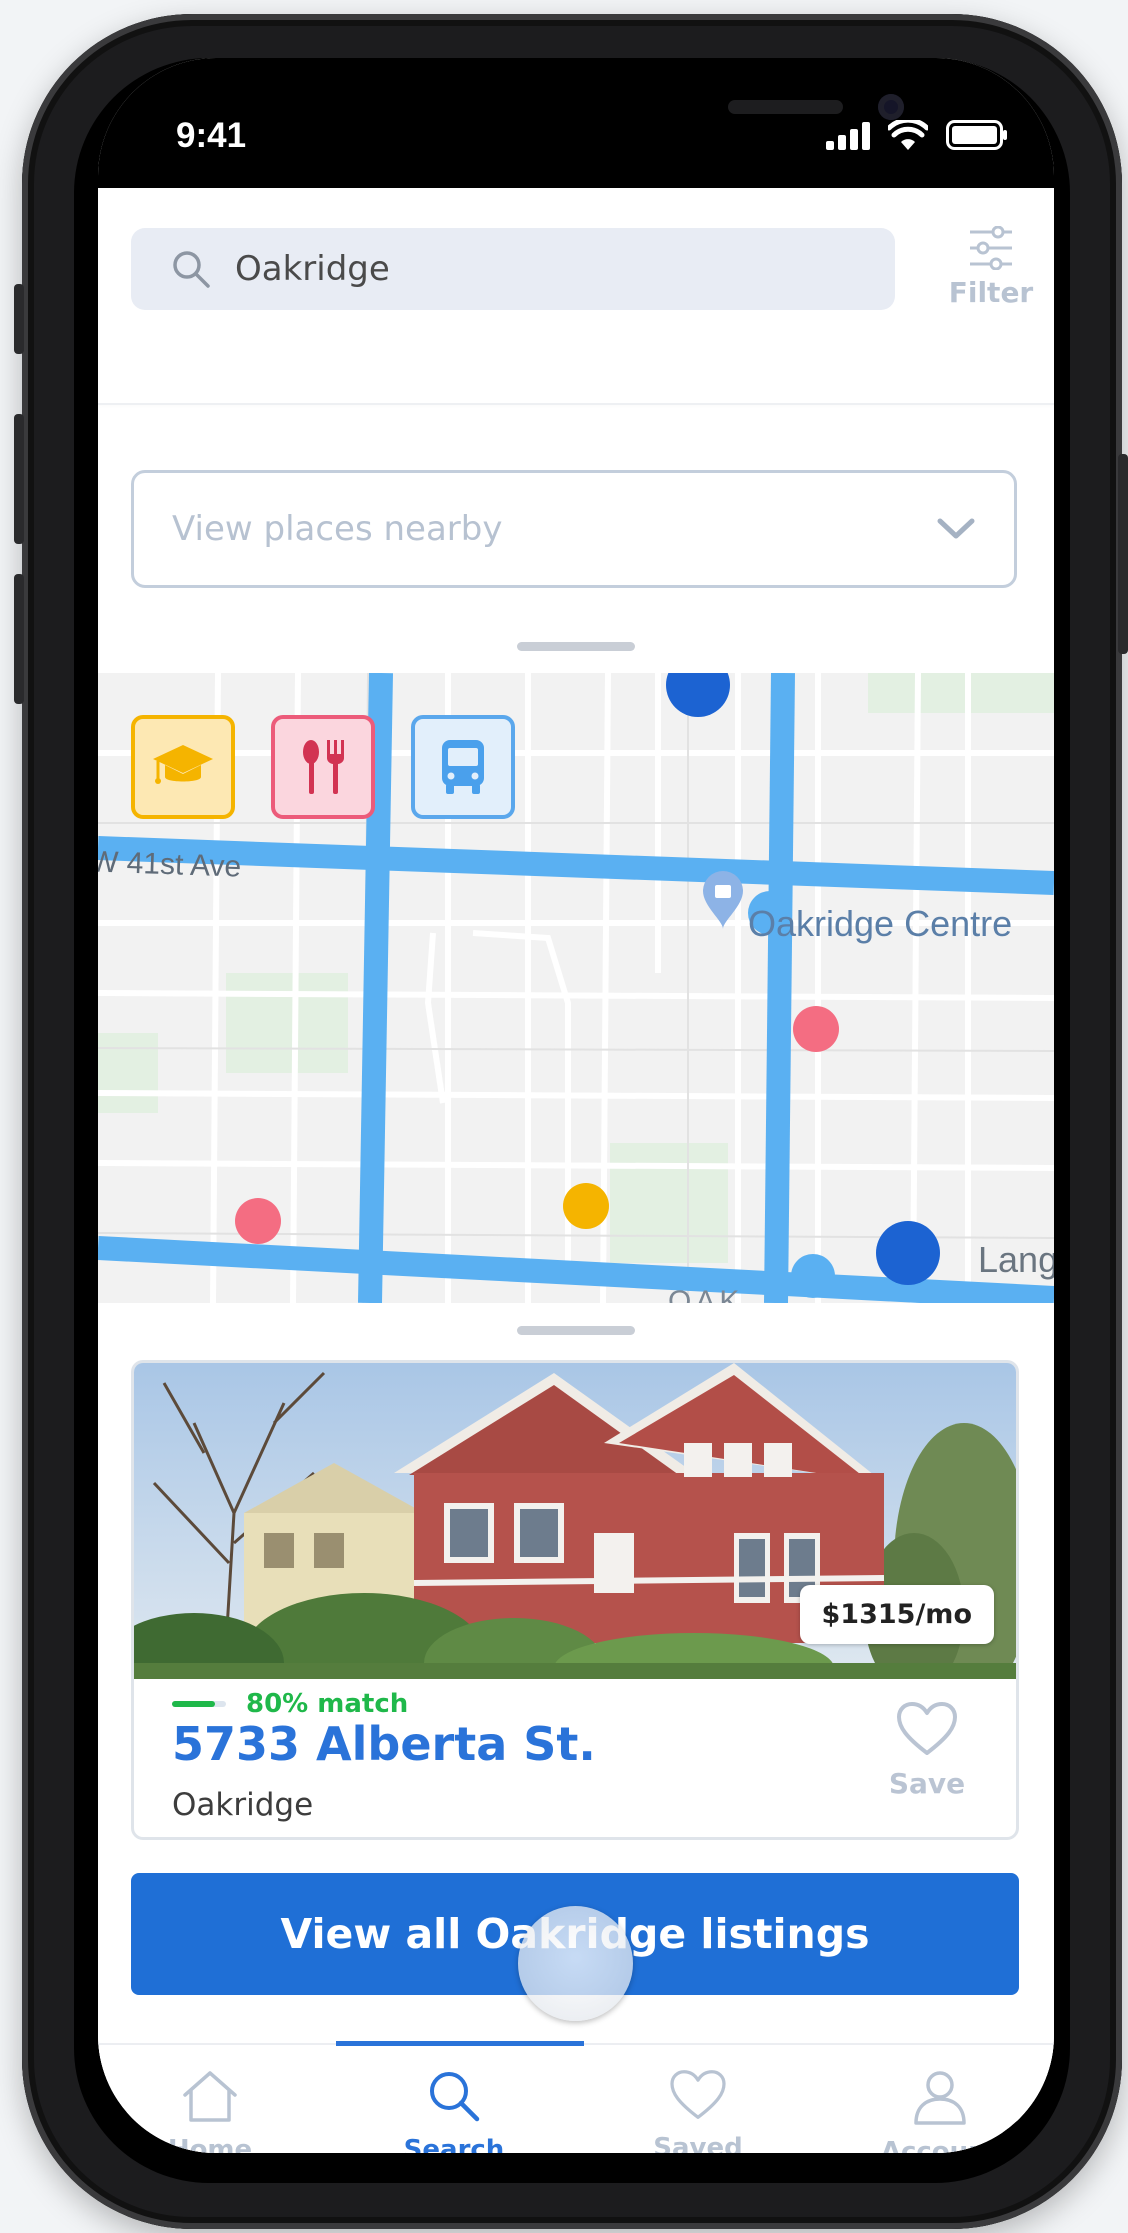 Image resolution: width=1128 pixels, height=2233 pixels. I want to click on header-divider, so click(576, 404).